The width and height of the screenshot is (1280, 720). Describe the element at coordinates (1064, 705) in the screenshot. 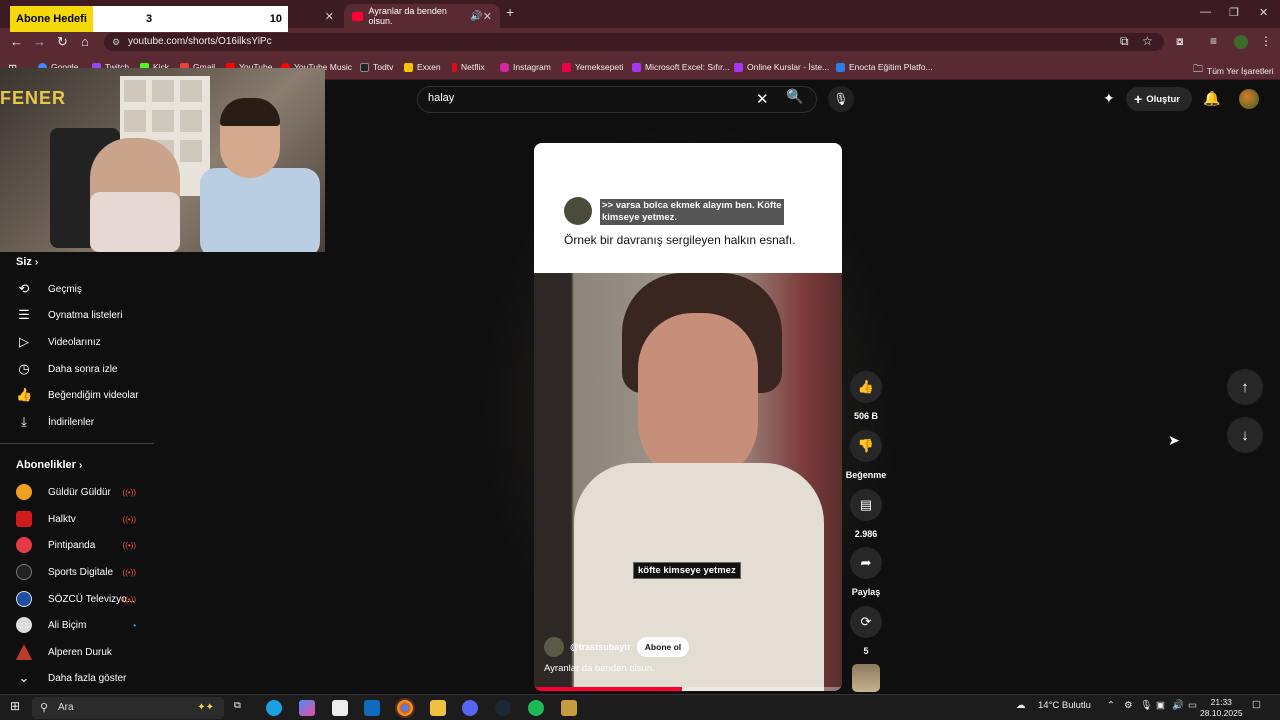

I see `weather-text: 14°C Bulutlu` at that location.